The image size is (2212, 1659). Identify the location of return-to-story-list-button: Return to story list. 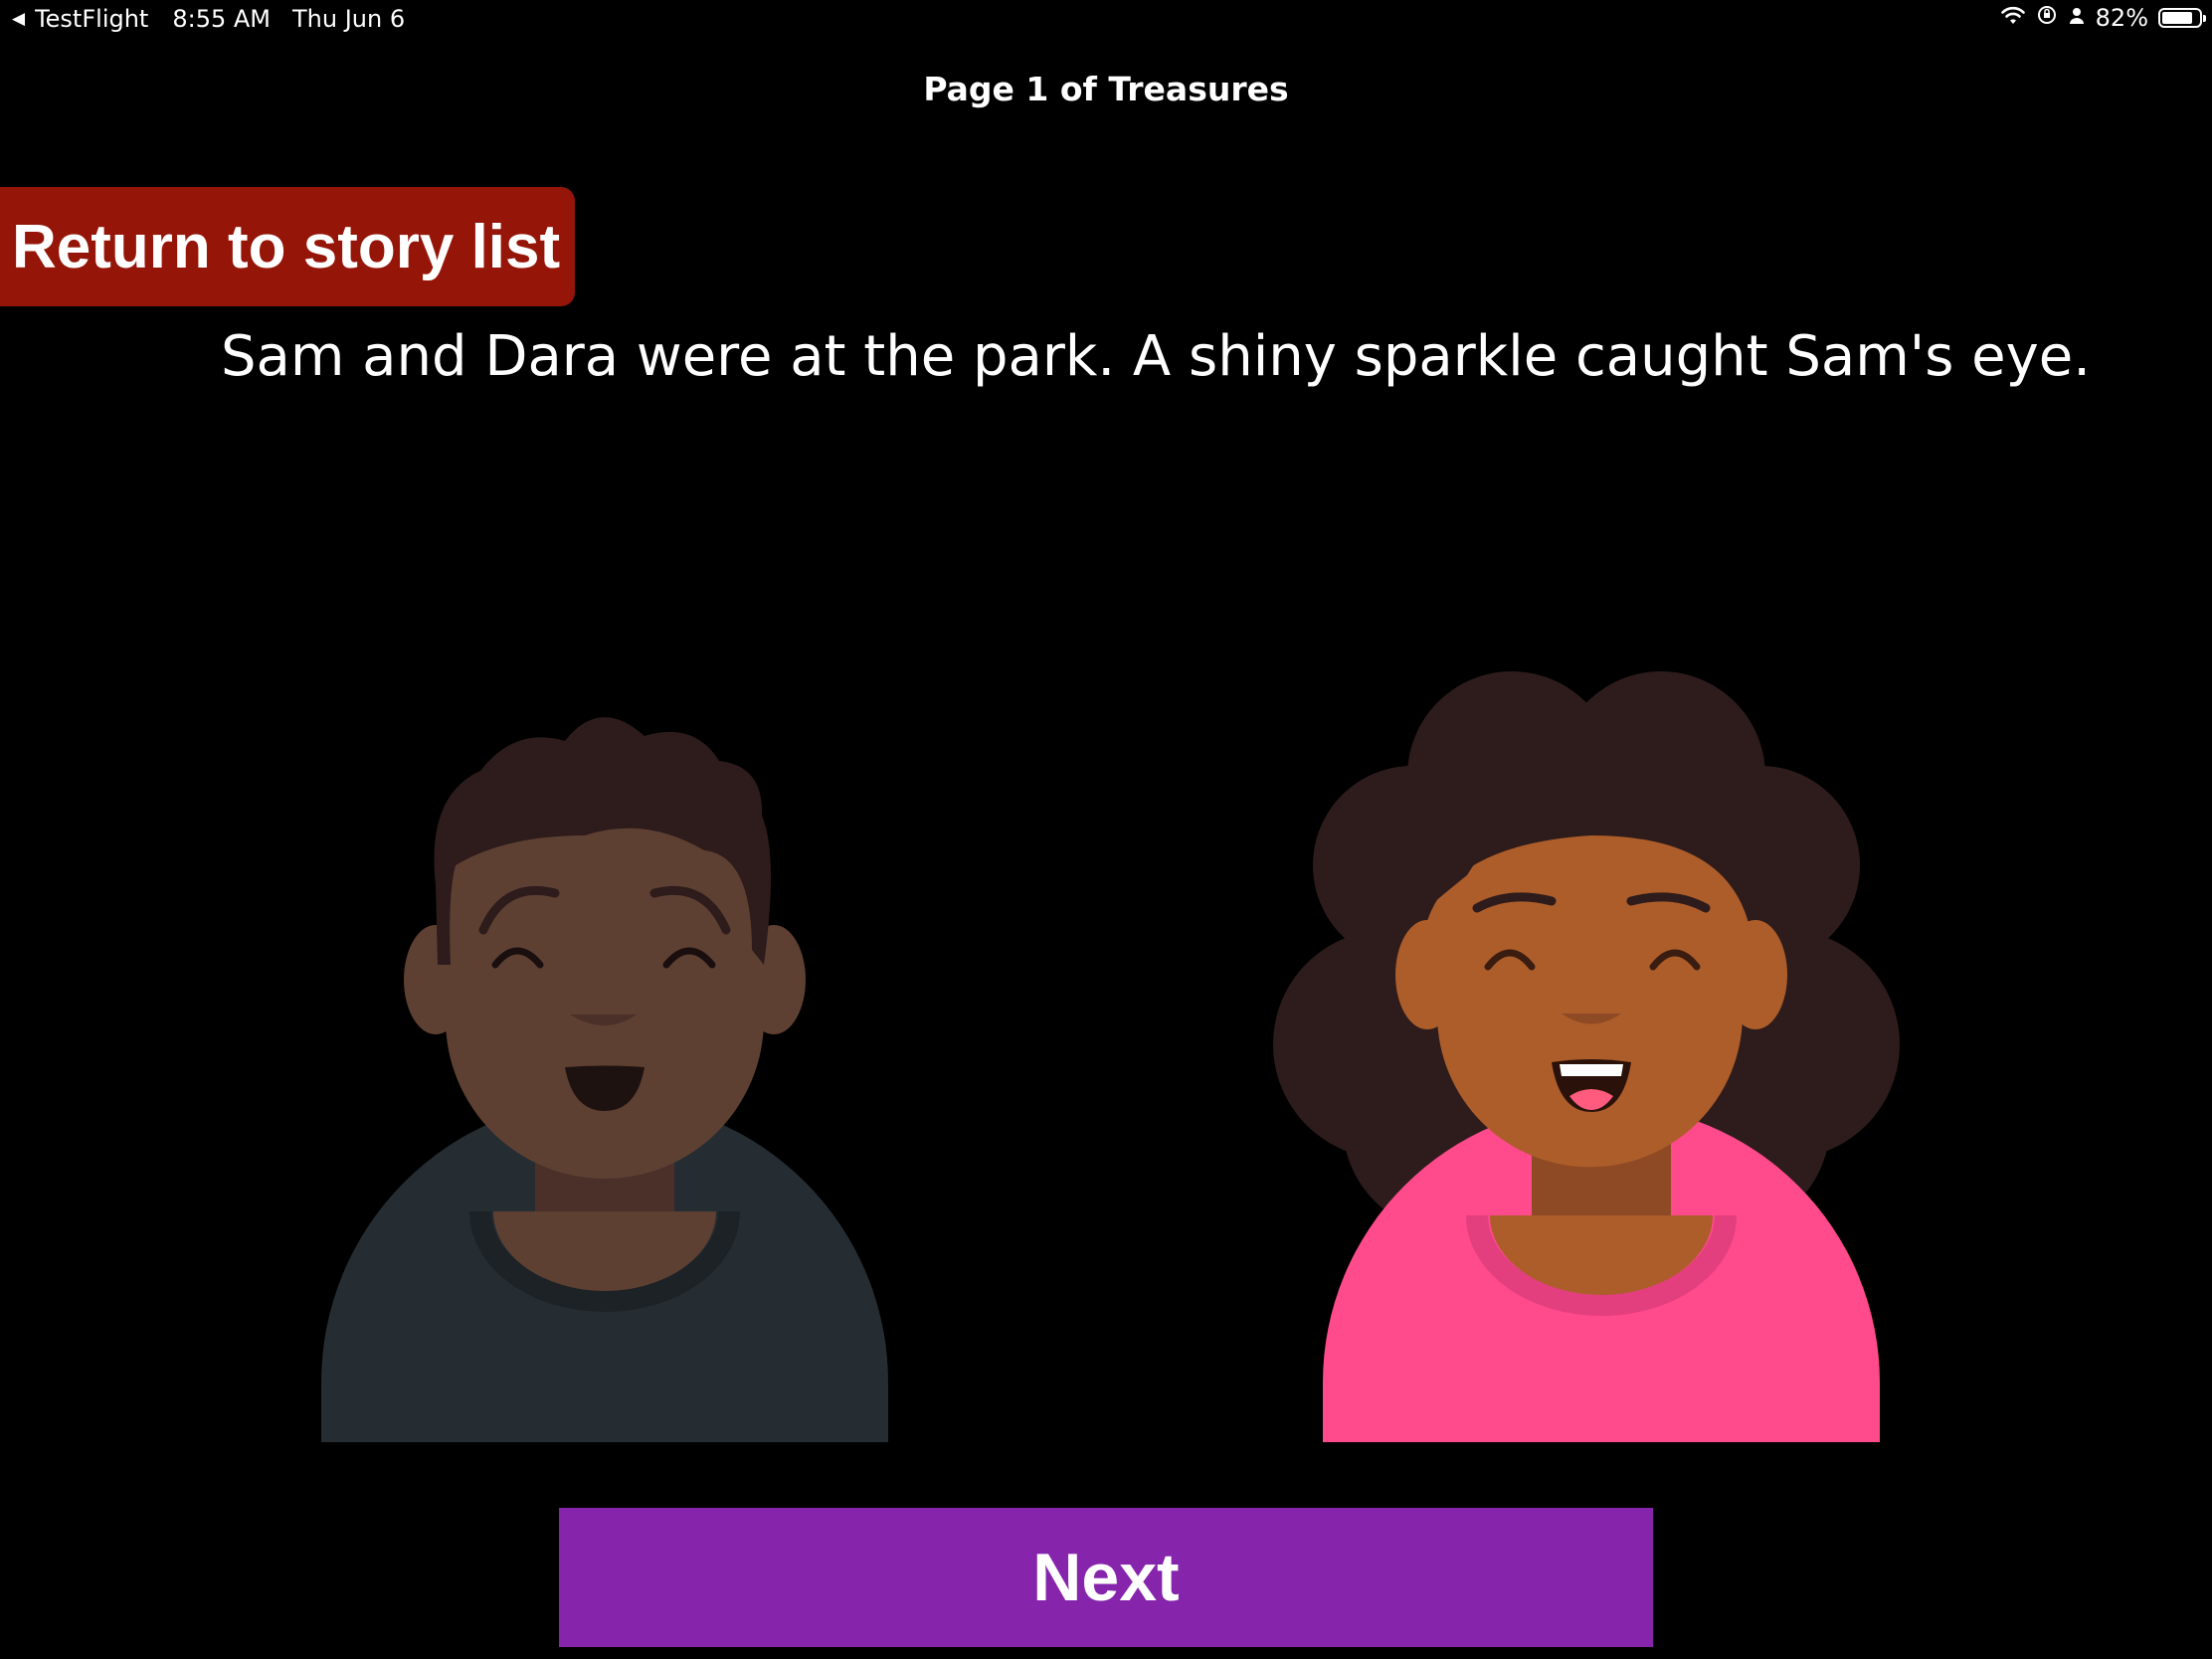
(287, 246).